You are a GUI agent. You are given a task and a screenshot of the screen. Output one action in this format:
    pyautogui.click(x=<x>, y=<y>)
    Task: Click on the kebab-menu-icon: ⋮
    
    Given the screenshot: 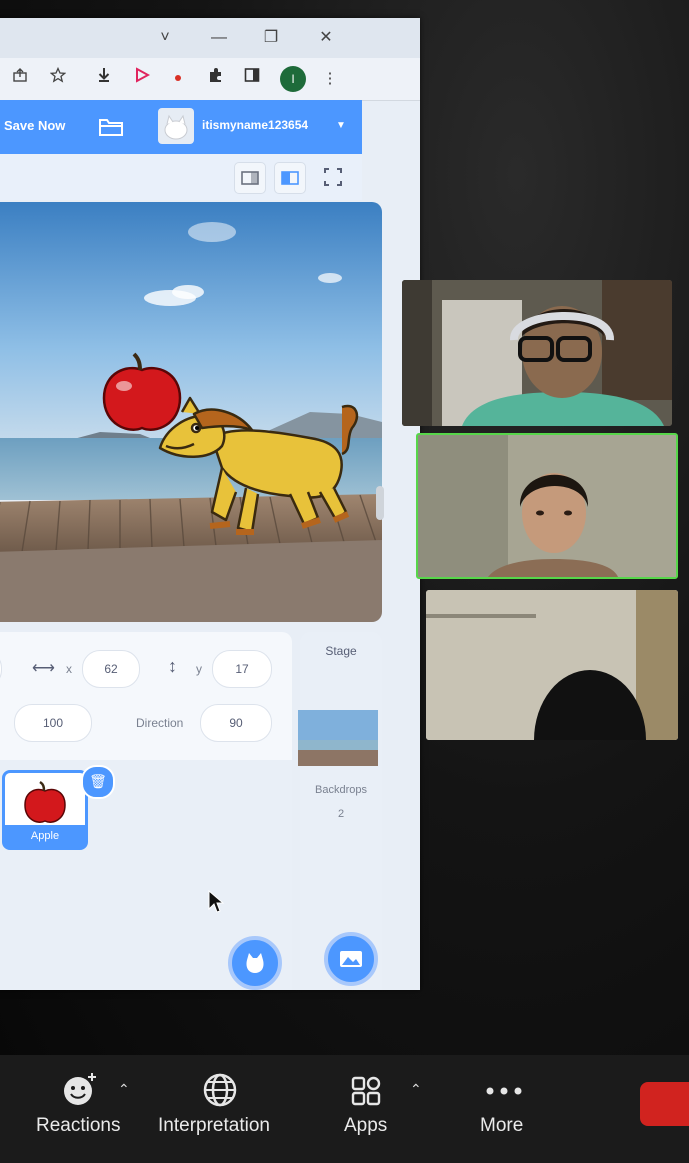 What is the action you would take?
    pyautogui.click(x=330, y=79)
    